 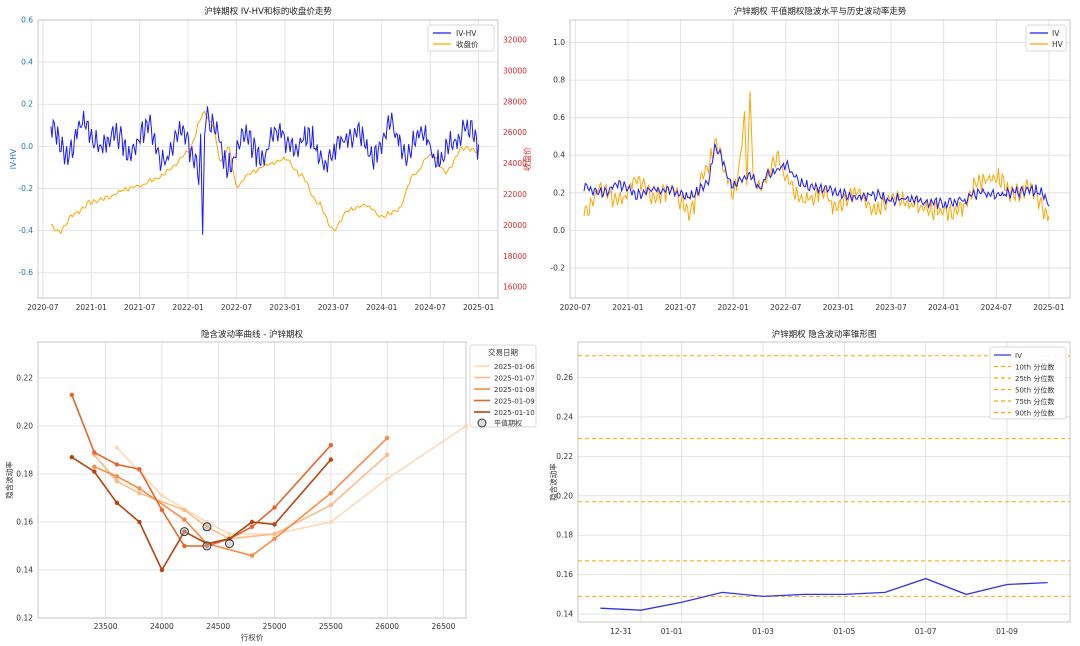 What do you see at coordinates (514, 390) in the screenshot?
I see `legend-label: 2025-01-08` at bounding box center [514, 390].